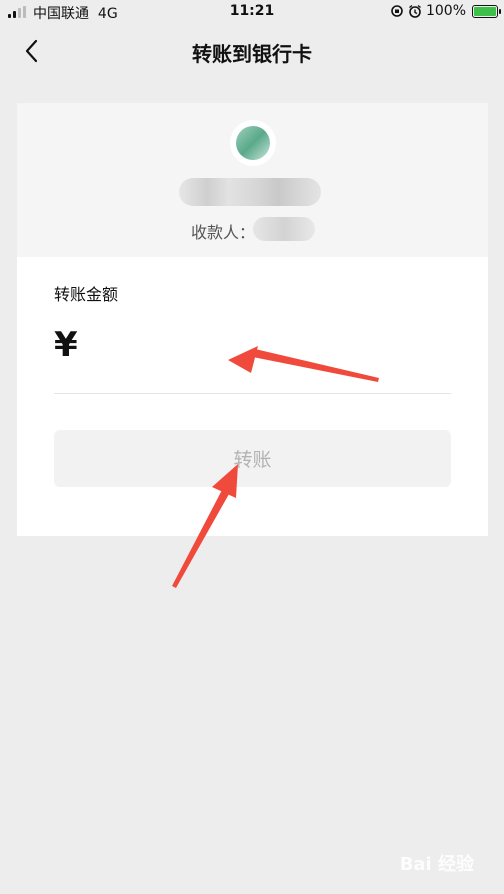 The width and height of the screenshot is (504, 894). What do you see at coordinates (252, 393) in the screenshot?
I see `divider` at bounding box center [252, 393].